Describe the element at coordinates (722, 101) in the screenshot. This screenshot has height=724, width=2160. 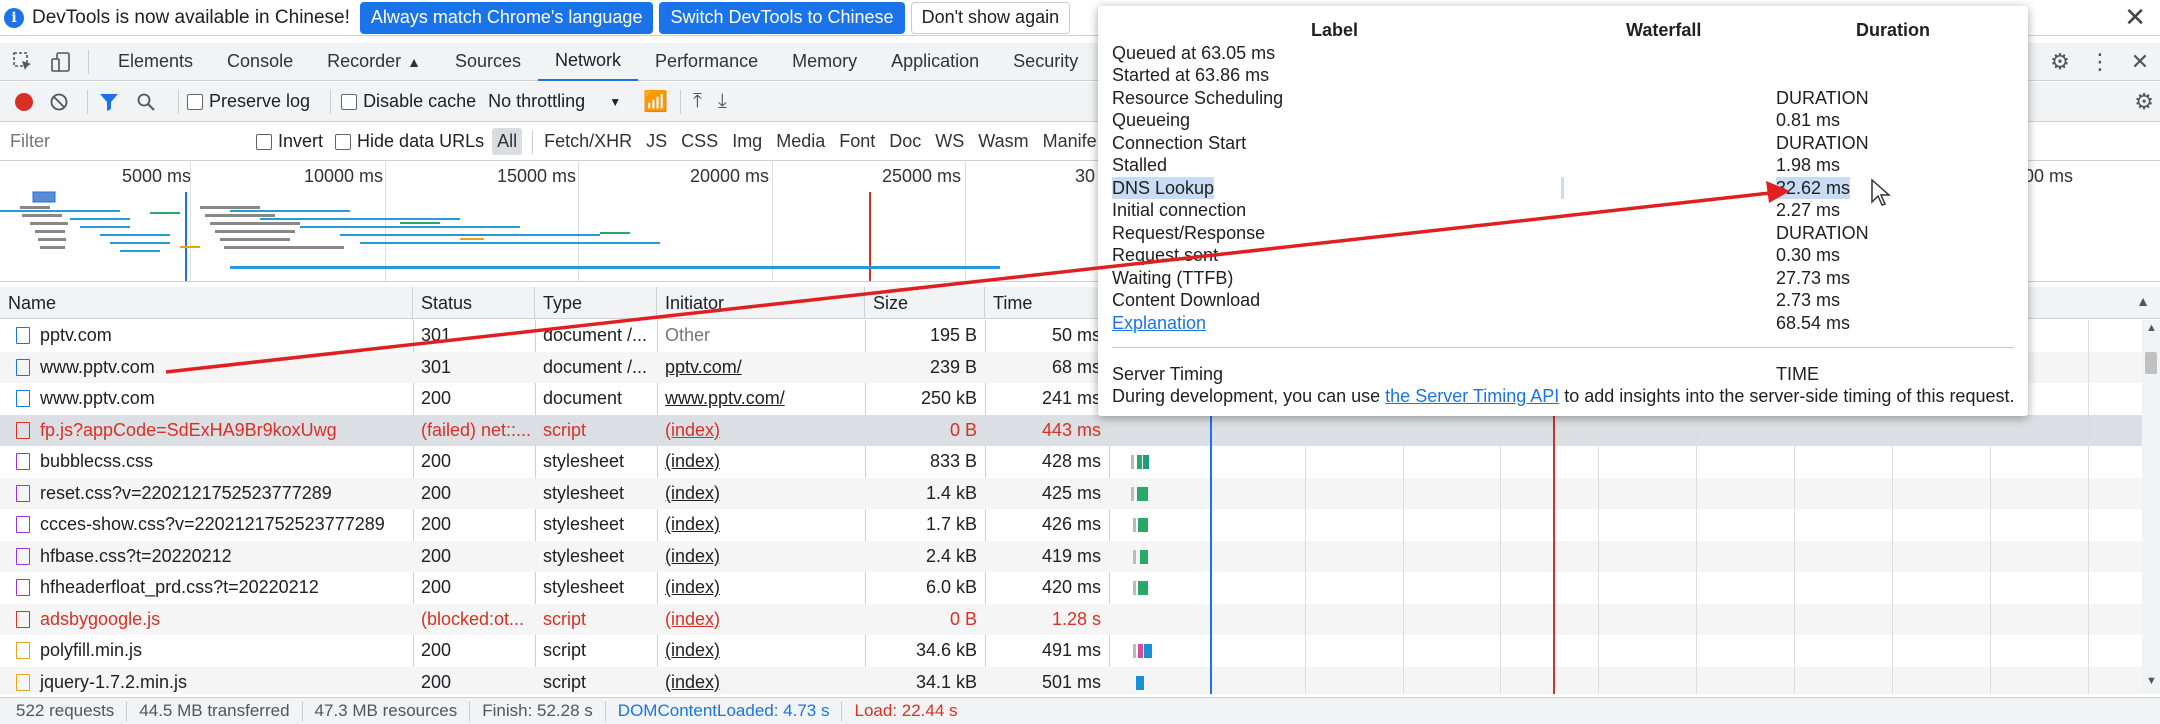
I see `export-har-icon: ⤓` at that location.